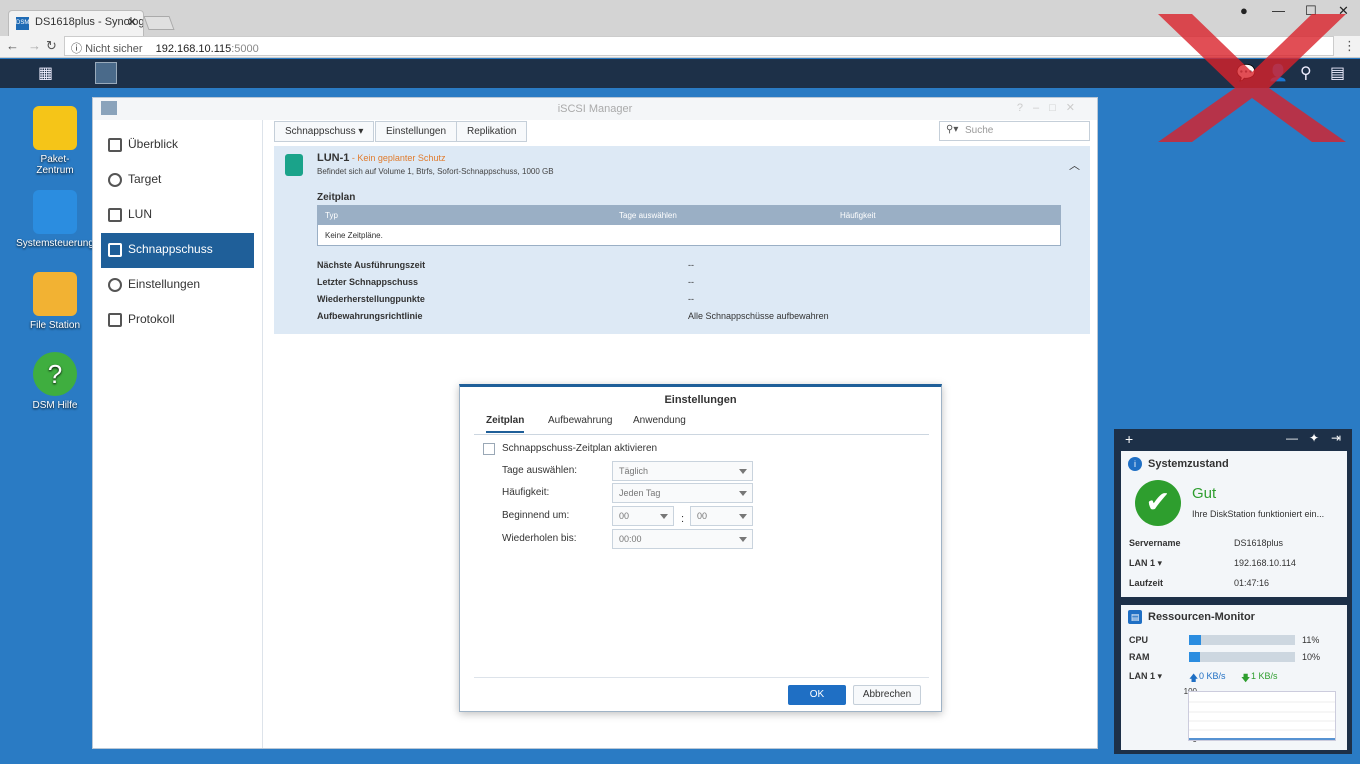  What do you see at coordinates (540, 470) in the screenshot?
I see `days-label: Tage auswählen:` at bounding box center [540, 470].